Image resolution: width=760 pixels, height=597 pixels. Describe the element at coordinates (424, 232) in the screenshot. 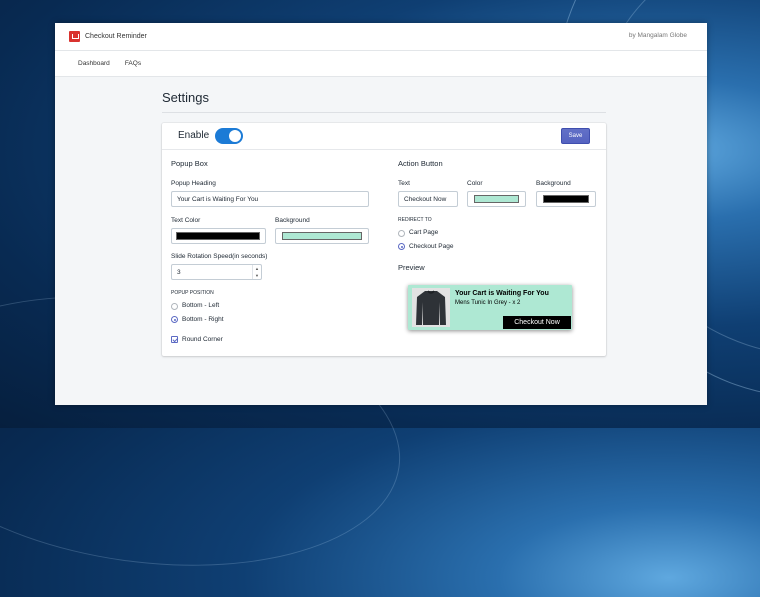

I see `redirect-cart-page-label: Cart Page` at that location.